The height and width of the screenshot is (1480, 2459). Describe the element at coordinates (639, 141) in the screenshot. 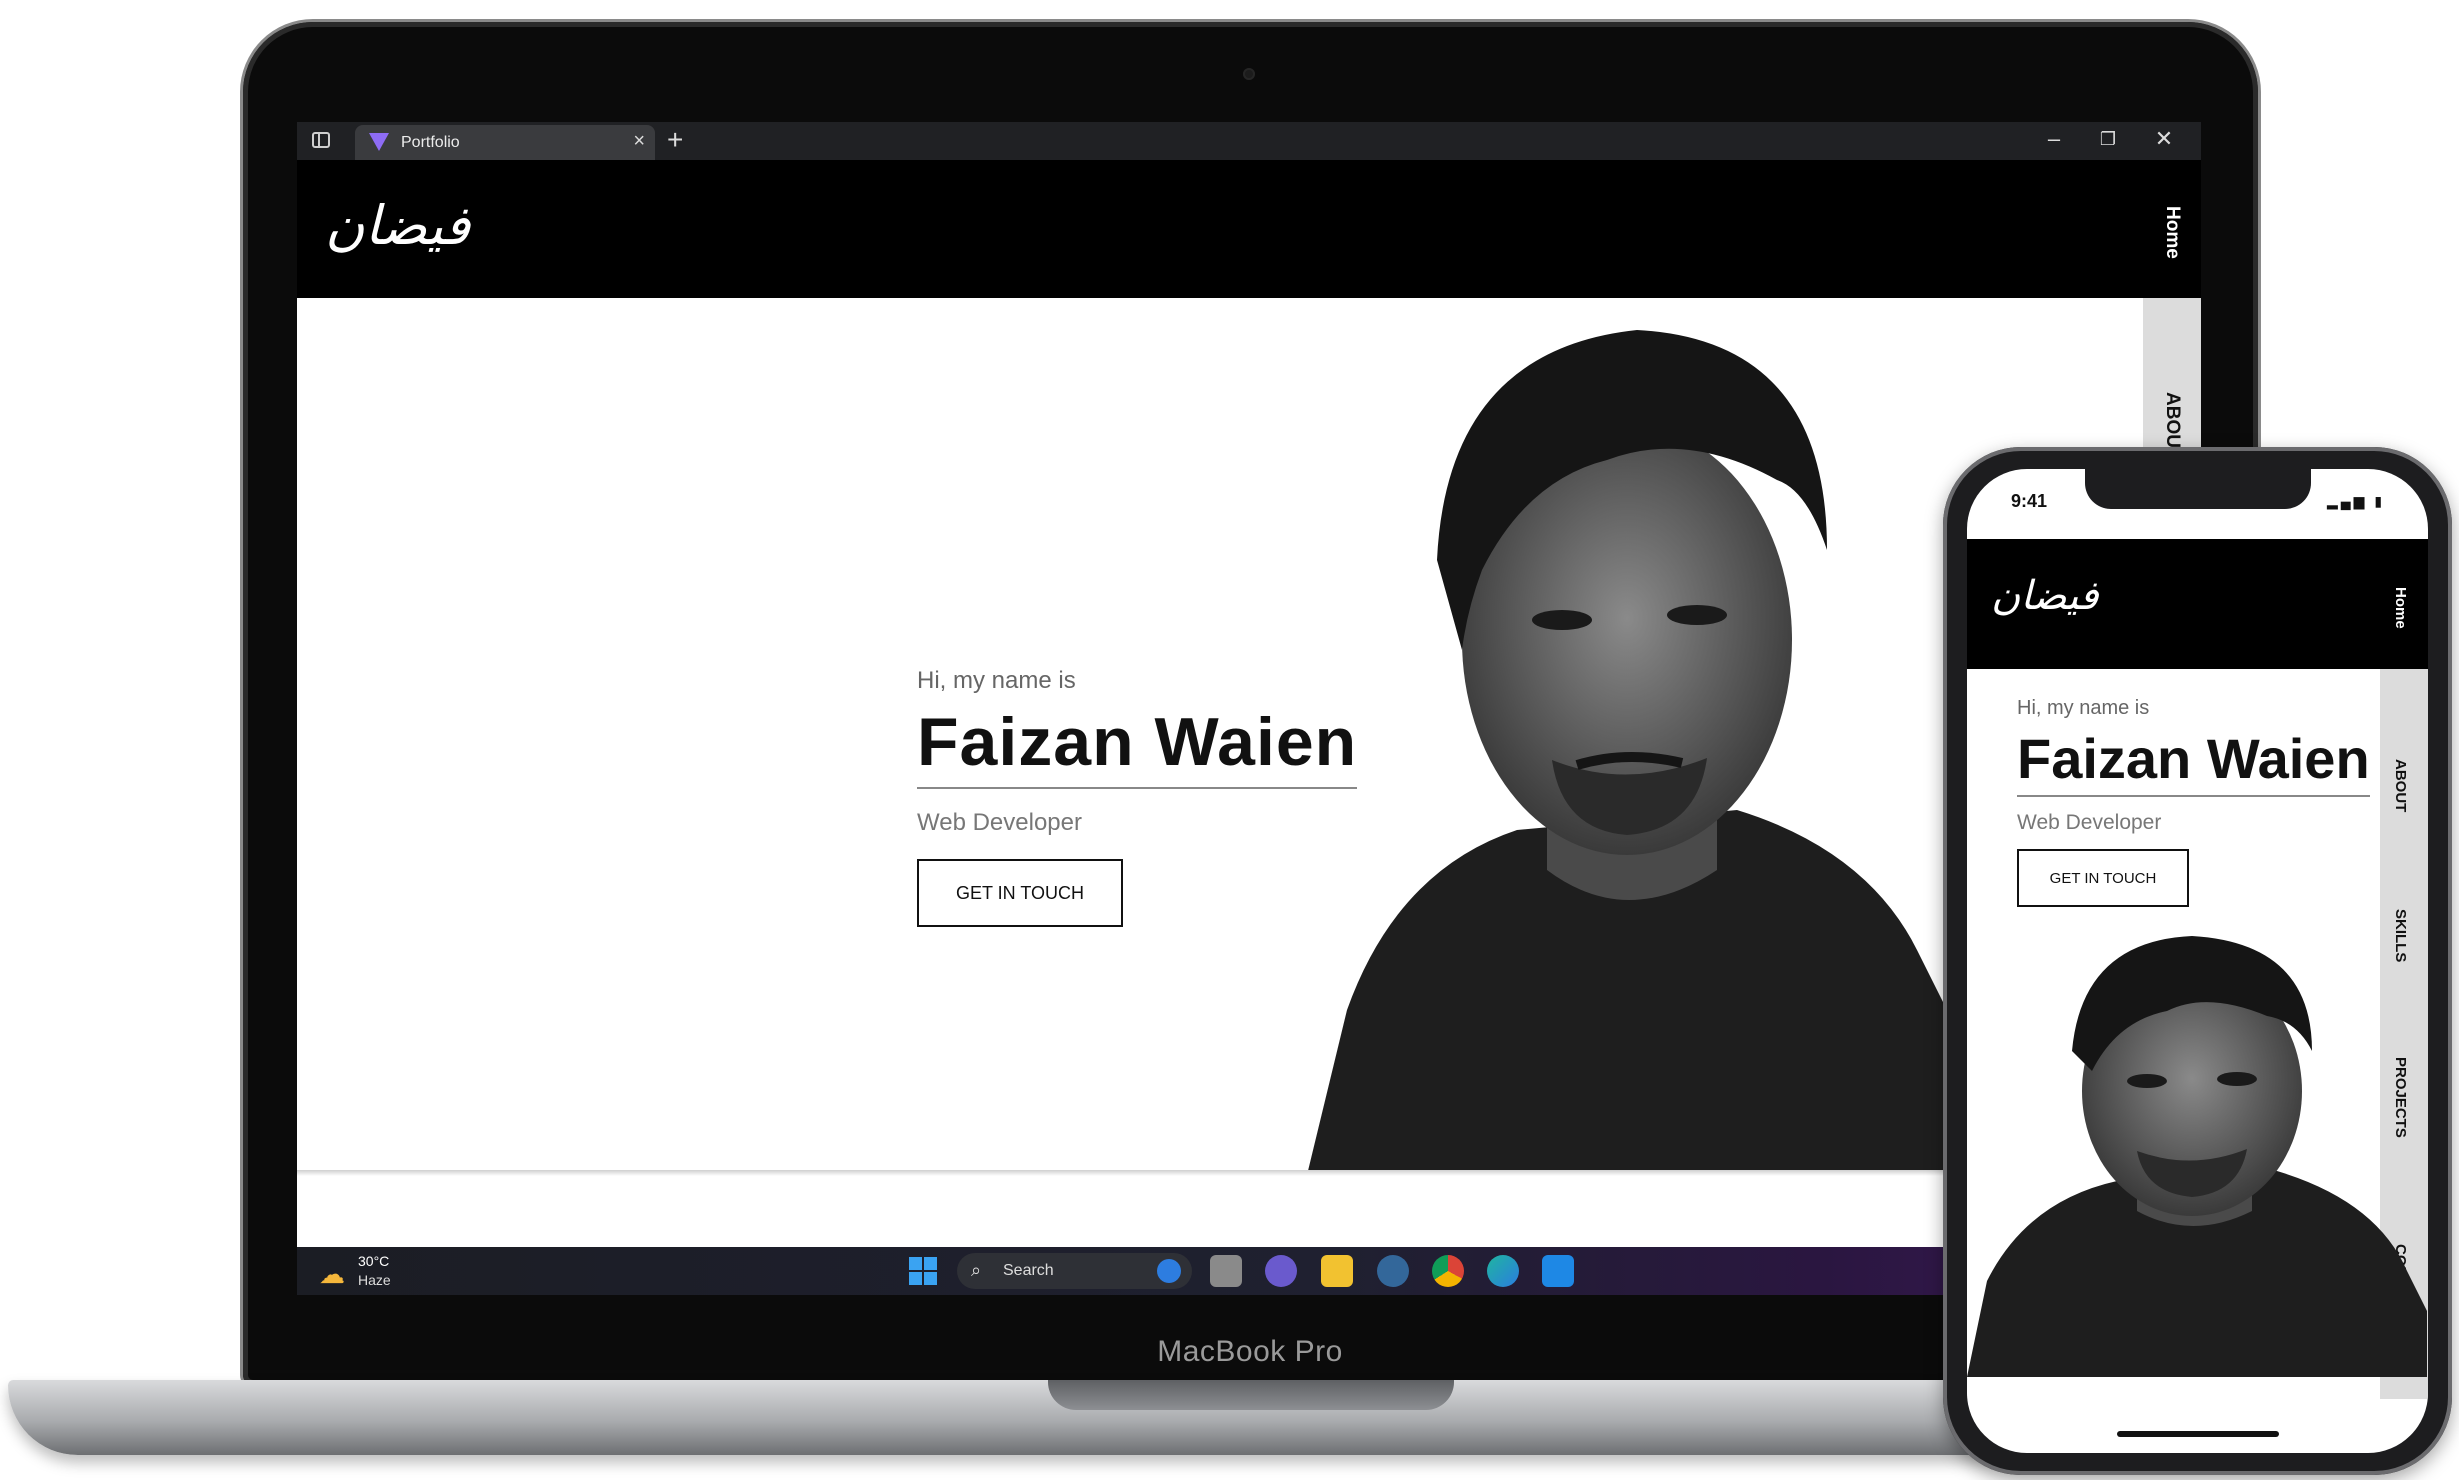

I see `close-tab-icon: ×` at that location.